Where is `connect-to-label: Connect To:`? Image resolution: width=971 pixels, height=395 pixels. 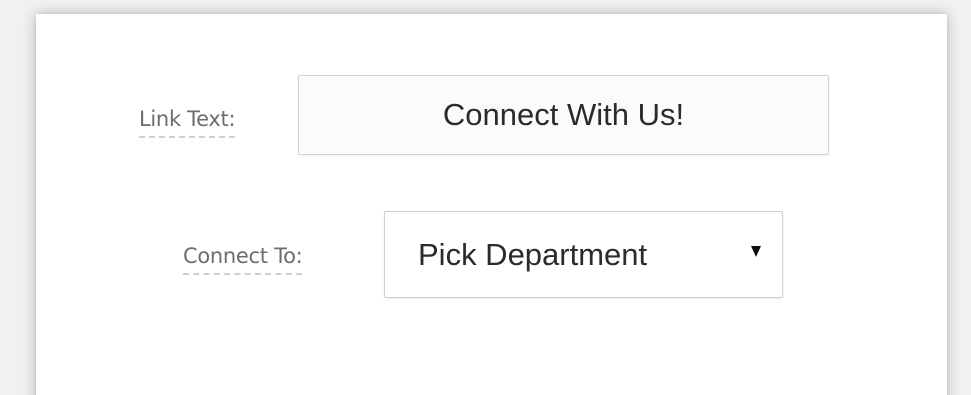 connect-to-label: Connect To: is located at coordinates (243, 259).